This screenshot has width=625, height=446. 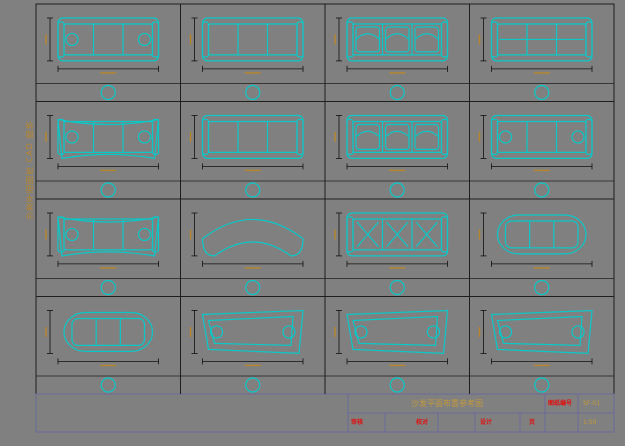 What do you see at coordinates (590, 422) in the screenshot?
I see `scale-value: 1:50` at bounding box center [590, 422].